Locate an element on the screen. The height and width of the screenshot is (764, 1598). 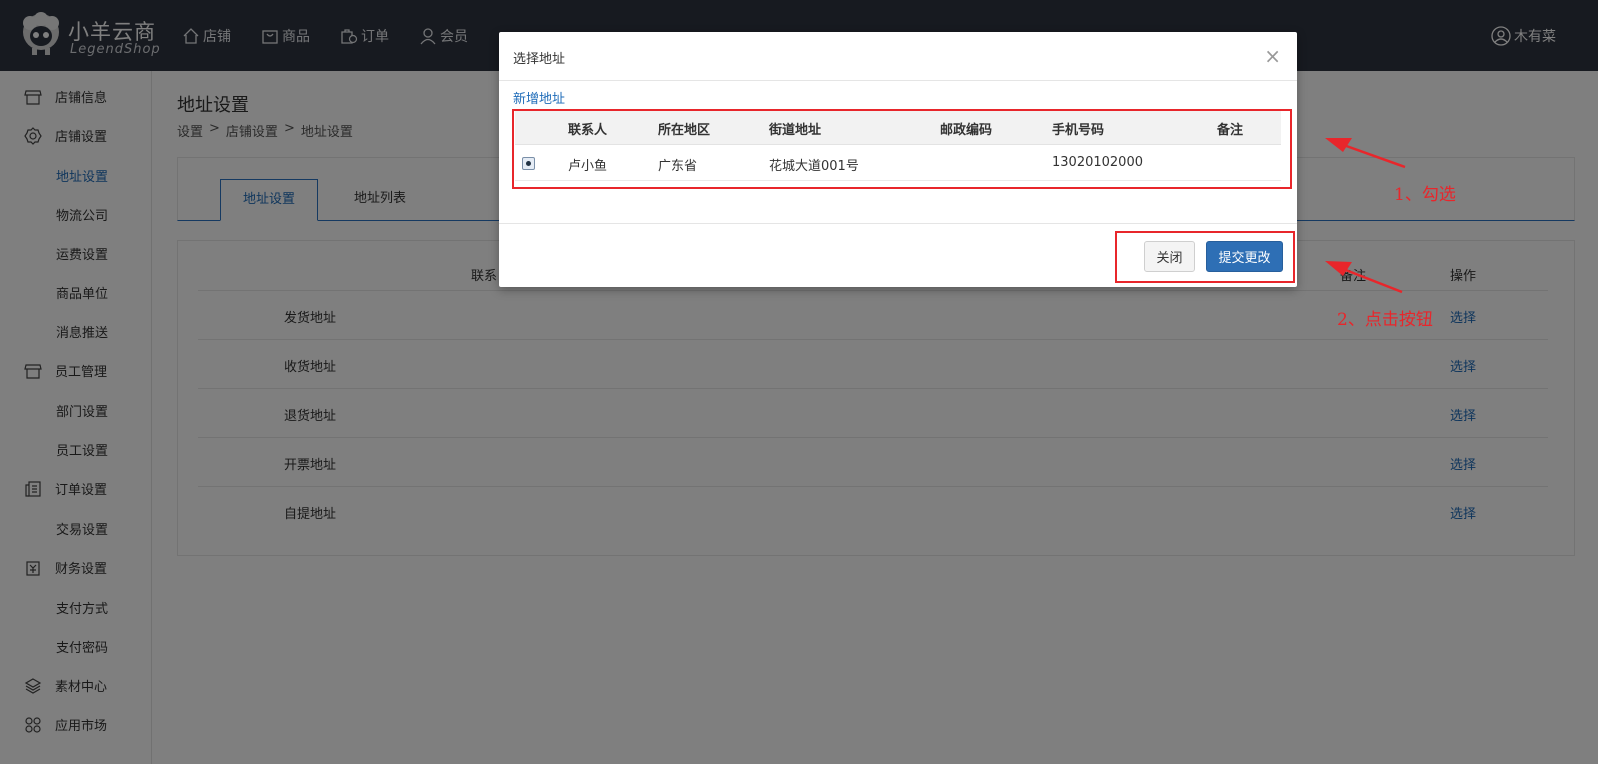
annotation-arrows is located at coordinates (1365, 216).